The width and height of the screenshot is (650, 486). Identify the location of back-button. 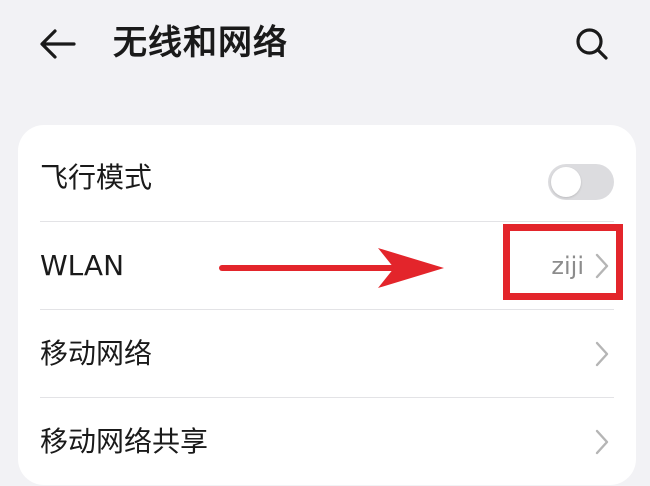
(58, 44).